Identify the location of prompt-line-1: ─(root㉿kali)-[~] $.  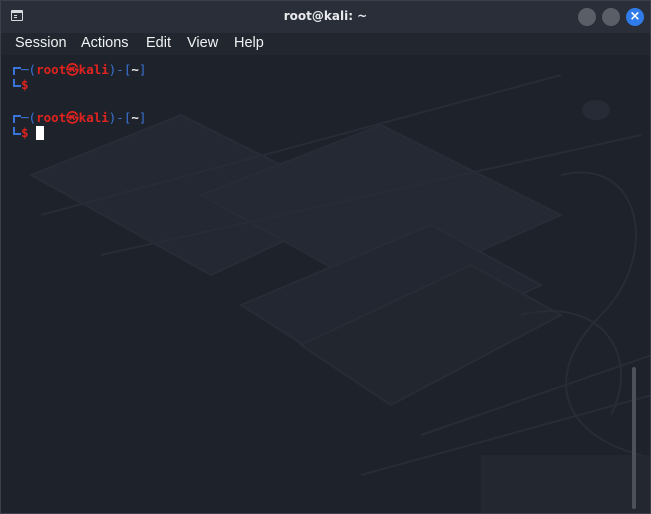
(79, 77).